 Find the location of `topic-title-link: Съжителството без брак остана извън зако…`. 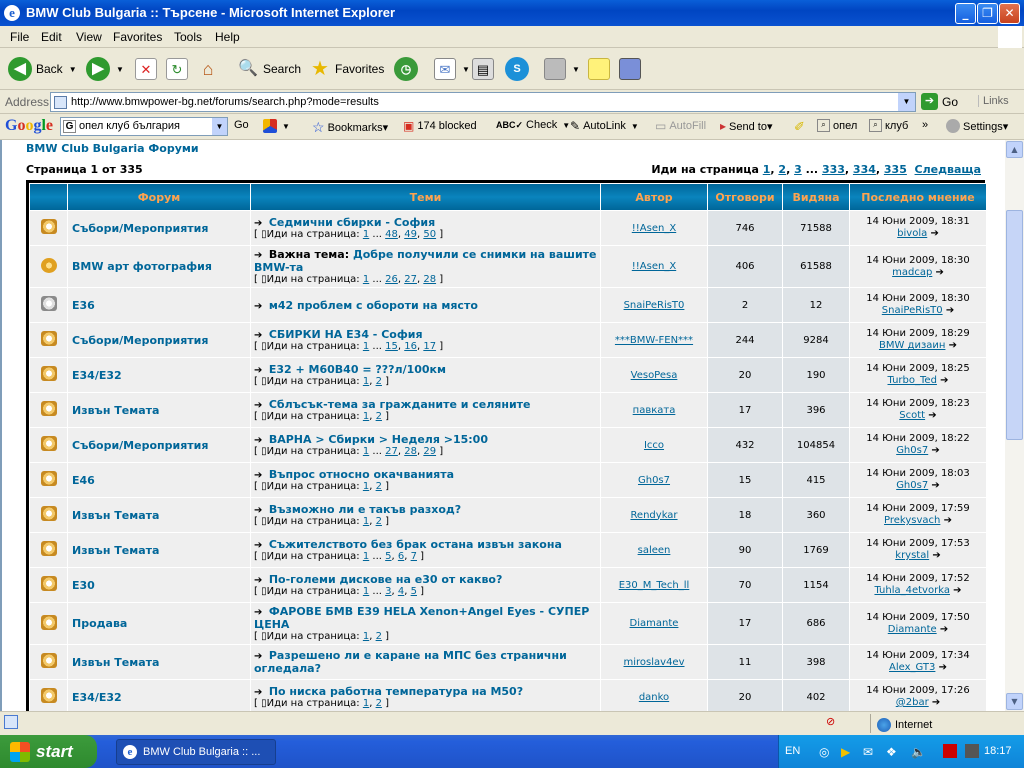

topic-title-link: Съжителството без брак остана извън зако… is located at coordinates (415, 544).